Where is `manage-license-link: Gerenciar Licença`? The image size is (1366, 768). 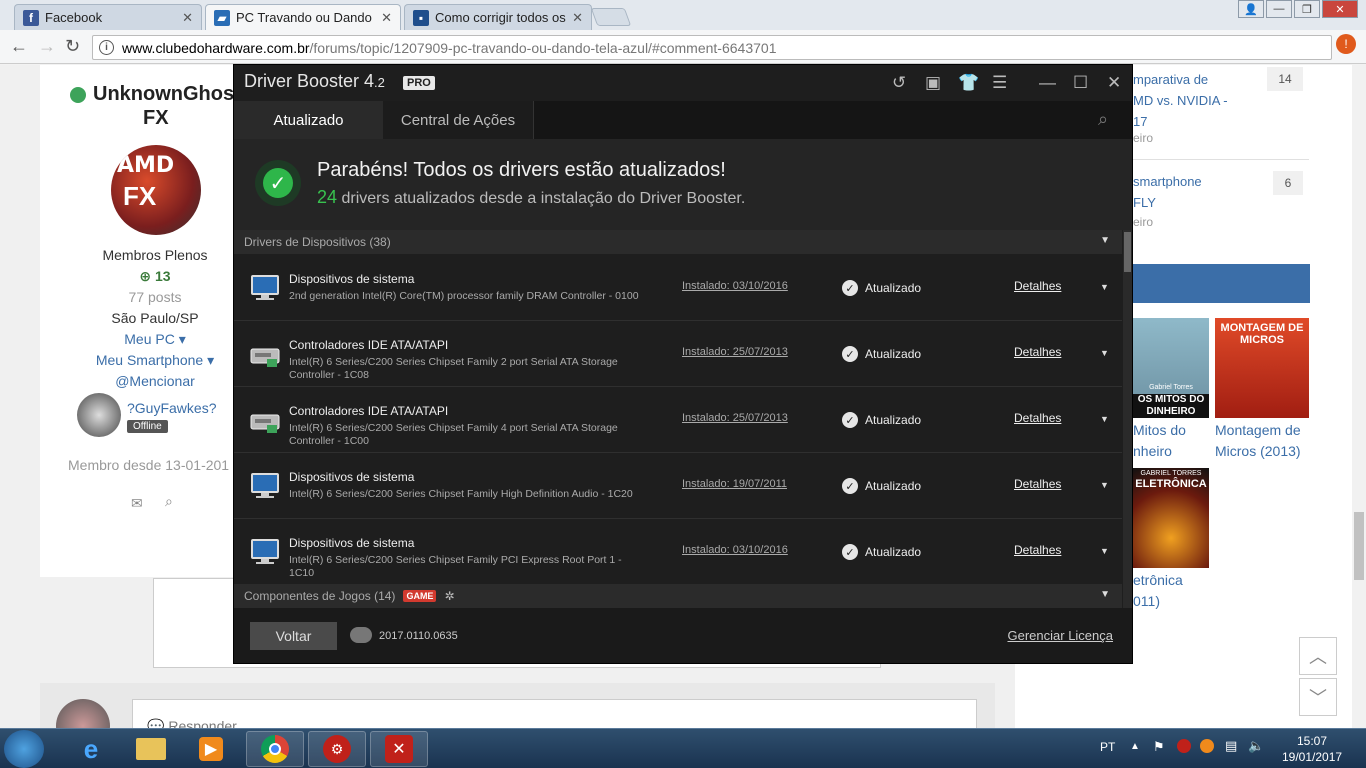
manage-license-link: Gerenciar Licença is located at coordinates (1061, 635).